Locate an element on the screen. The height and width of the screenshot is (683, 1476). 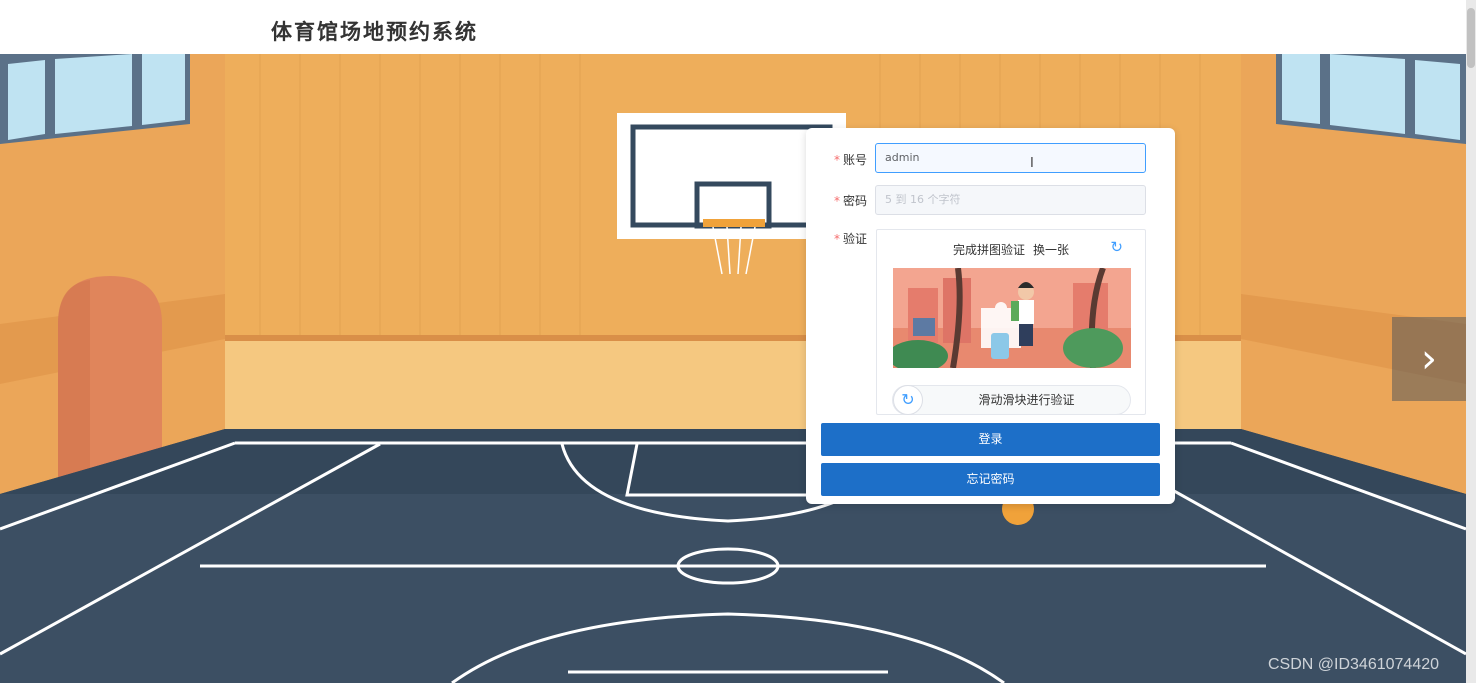
site-title: 体育馆场地预约系统 is located at coordinates (374, 32).